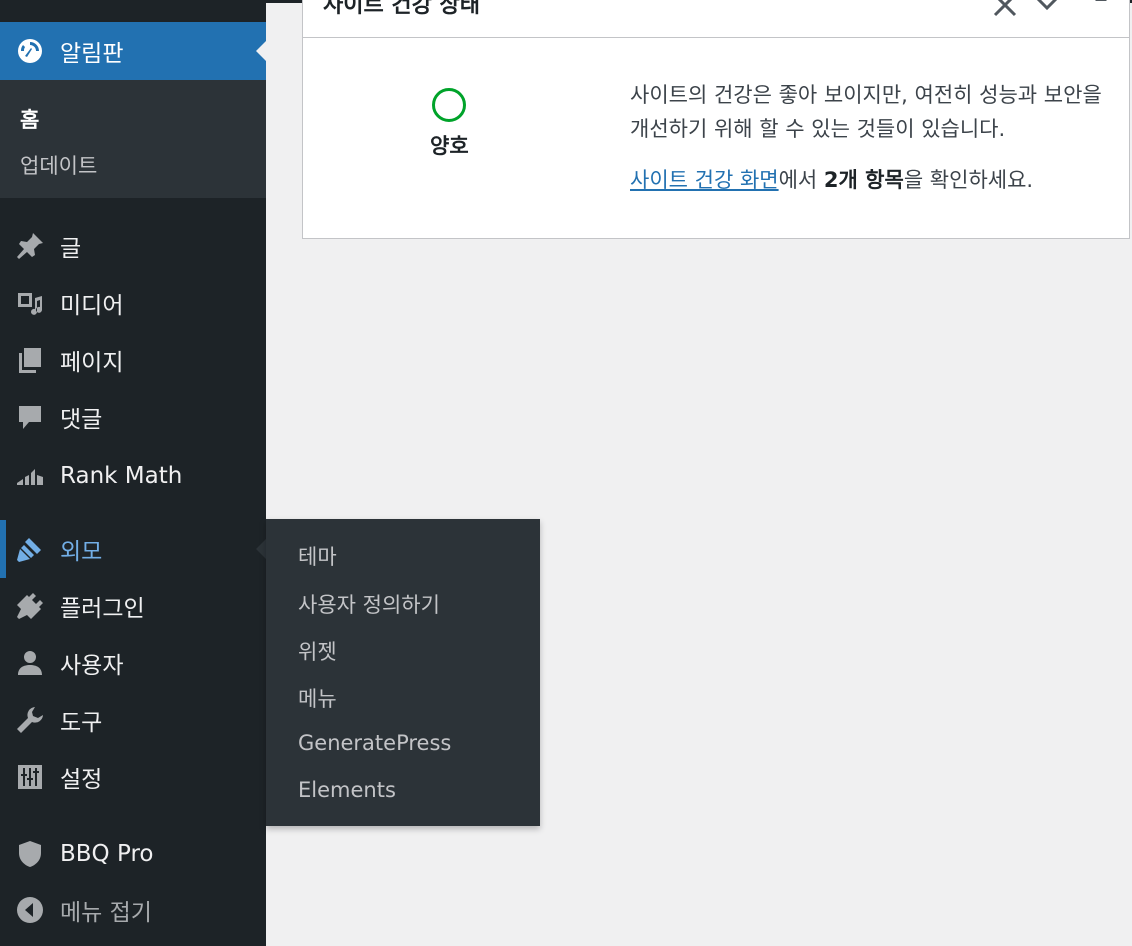 This screenshot has width=1132, height=946. What do you see at coordinates (30, 720) in the screenshot?
I see `wrench-icon` at bounding box center [30, 720].